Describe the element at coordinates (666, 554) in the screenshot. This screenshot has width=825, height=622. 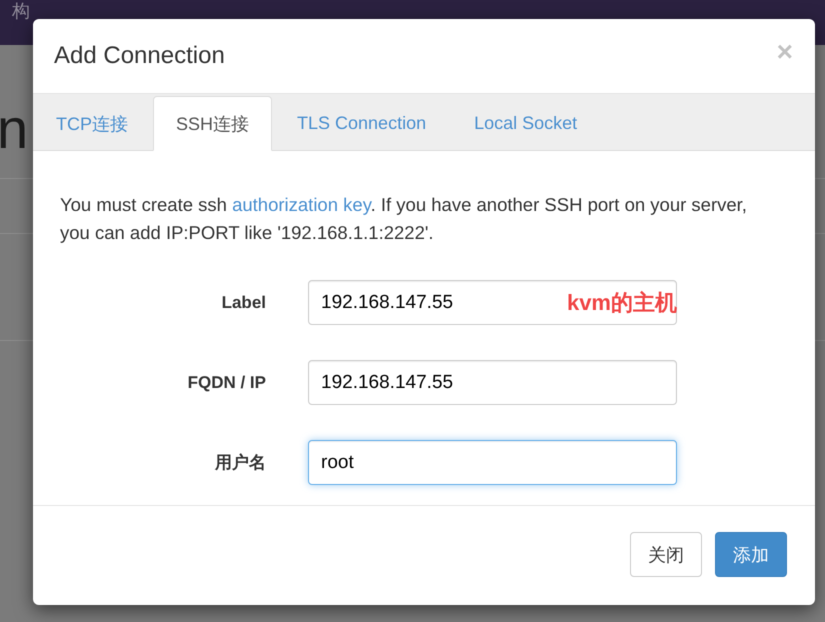
I see `close-dialog-button: 关闭` at that location.